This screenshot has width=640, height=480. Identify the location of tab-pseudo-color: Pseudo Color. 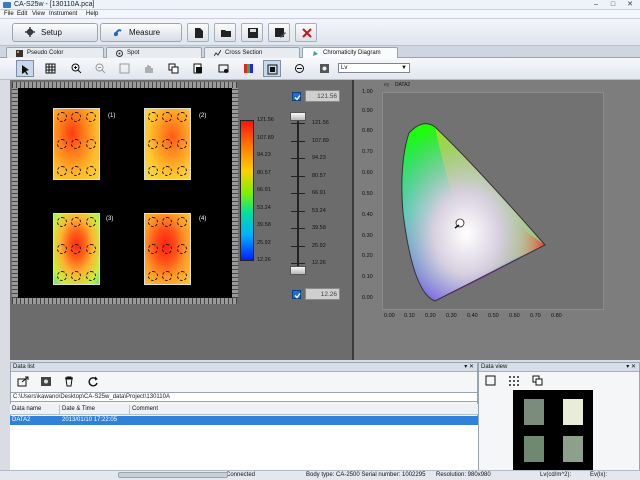
(55, 52).